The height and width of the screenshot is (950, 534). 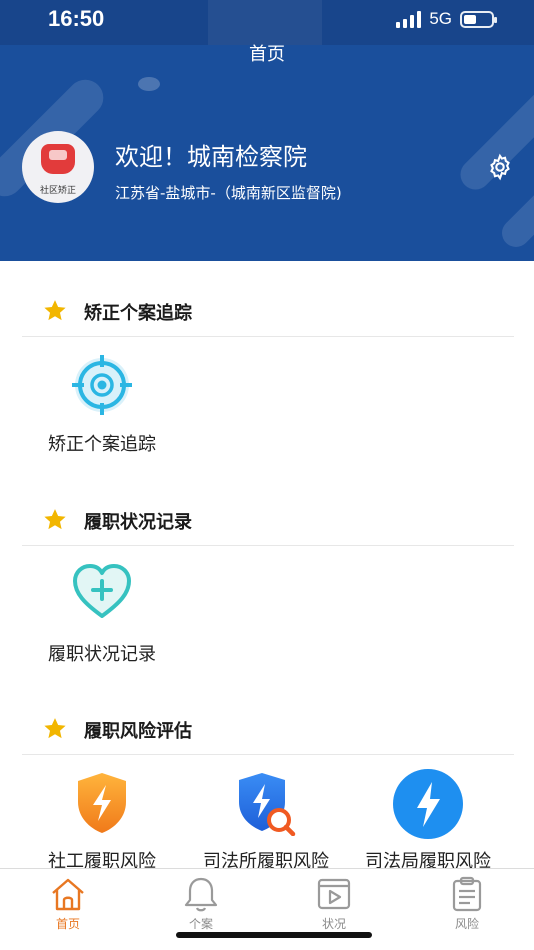 I want to click on clipboard-icon, so click(x=467, y=894).